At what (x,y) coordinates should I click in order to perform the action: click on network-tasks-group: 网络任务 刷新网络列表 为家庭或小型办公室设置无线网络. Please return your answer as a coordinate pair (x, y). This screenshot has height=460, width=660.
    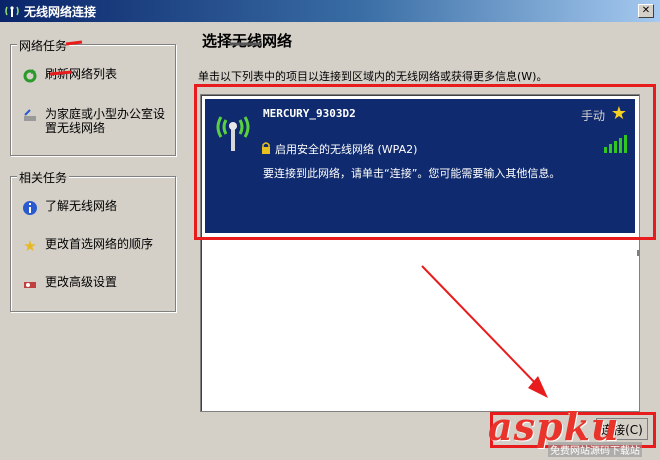
    Looking at the image, I should click on (93, 96).